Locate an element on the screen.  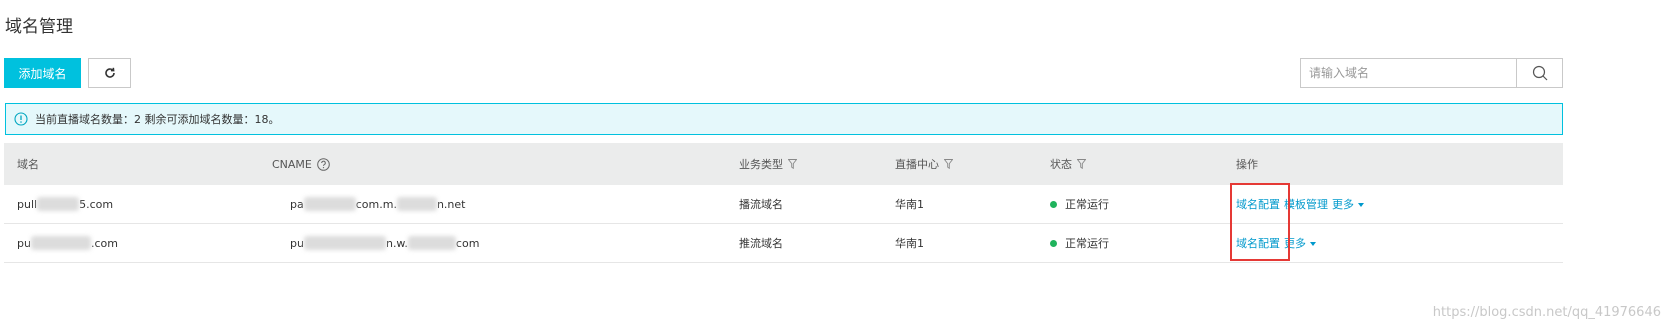
cname-cell: pu n.w. com is located at coordinates (385, 243).